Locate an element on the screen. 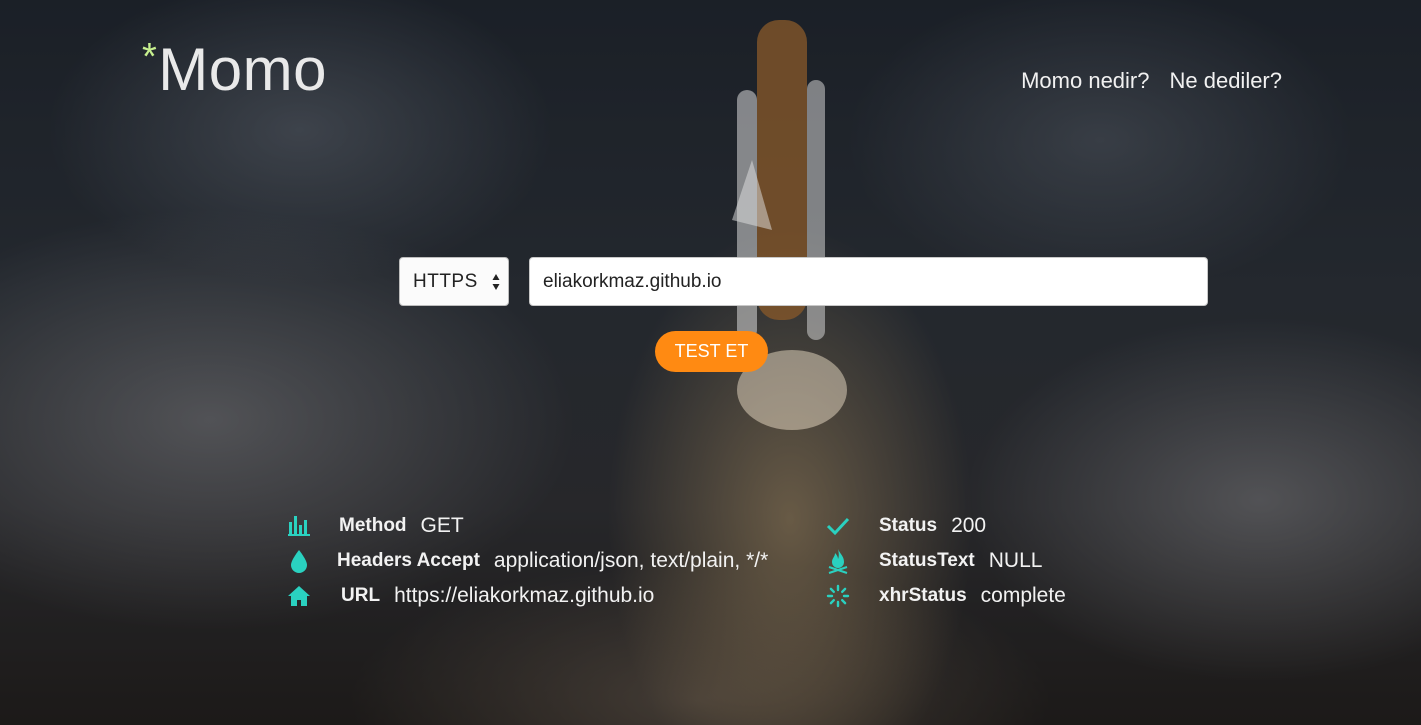 This screenshot has height=725, width=1421. result-value: 200 is located at coordinates (969, 525).